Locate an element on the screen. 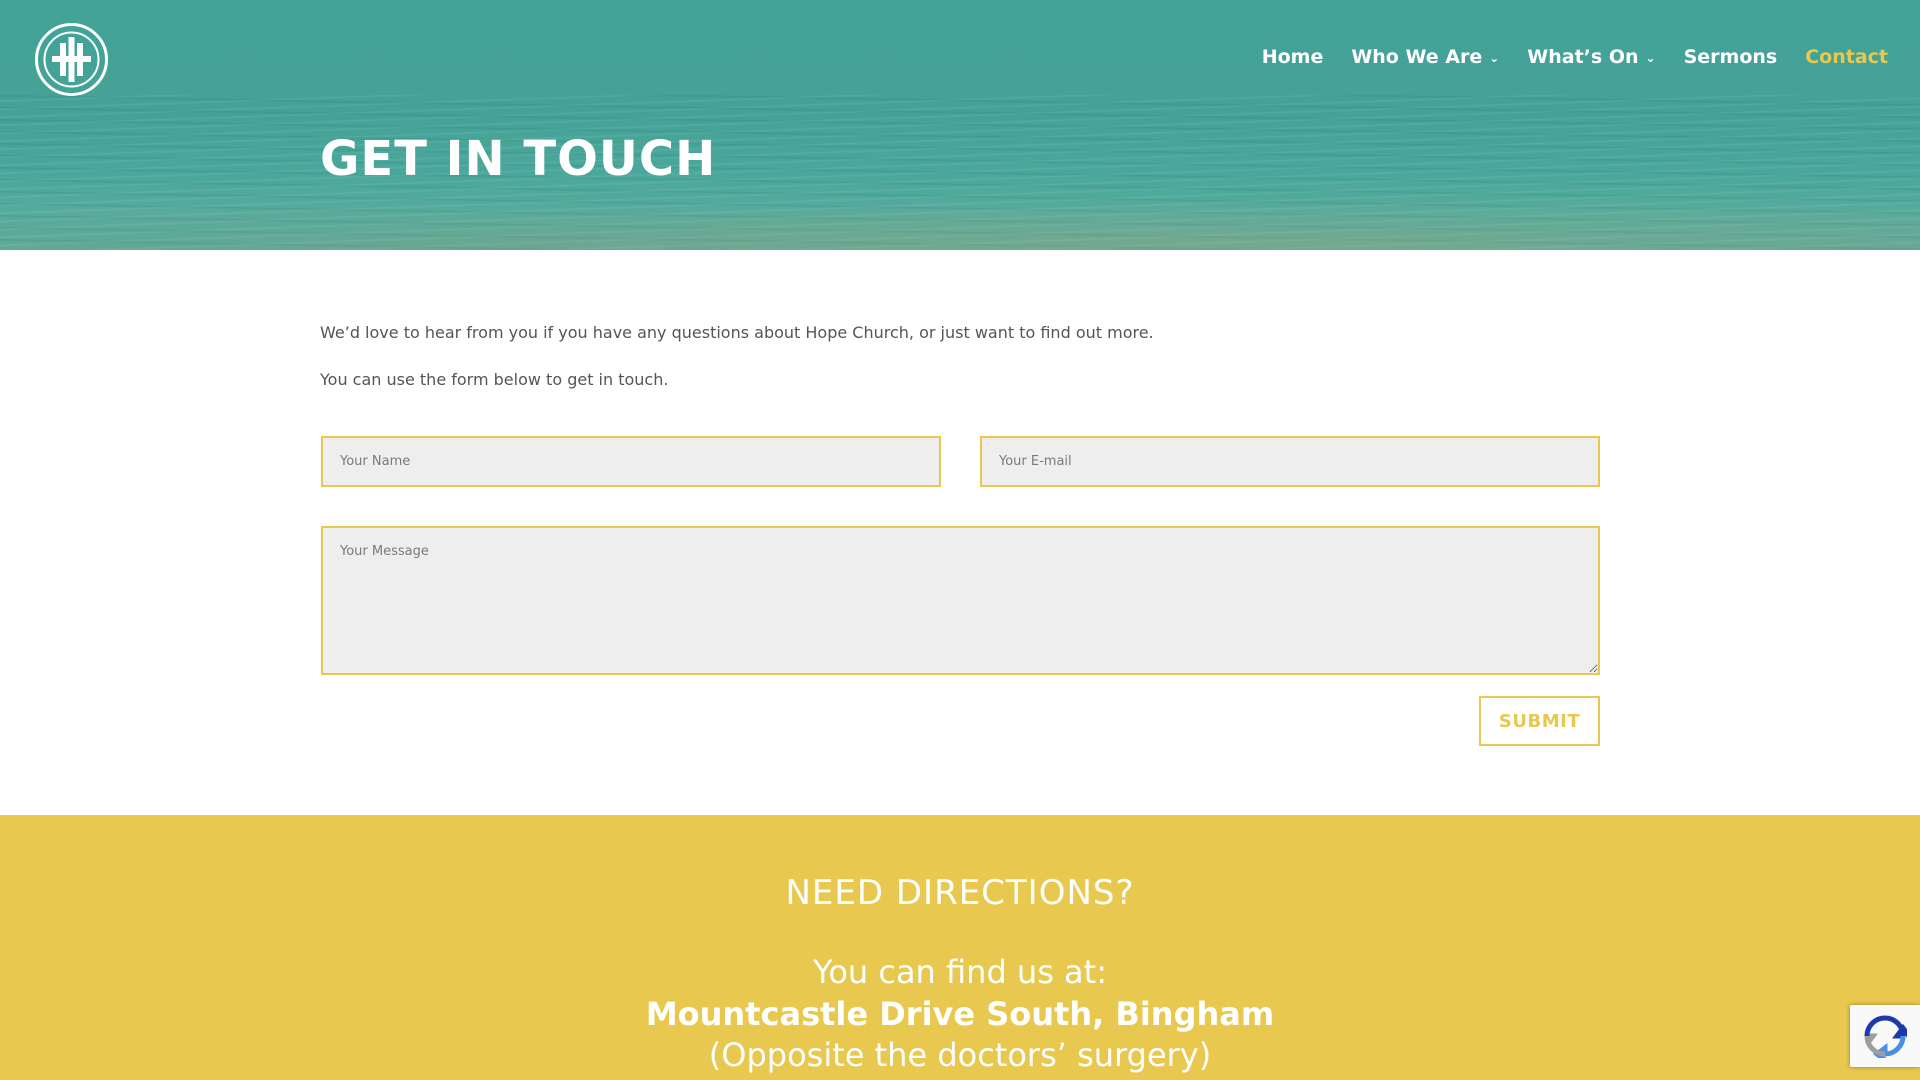 The image size is (1920, 1080). recaptcha-badge is located at coordinates (1885, 1036).